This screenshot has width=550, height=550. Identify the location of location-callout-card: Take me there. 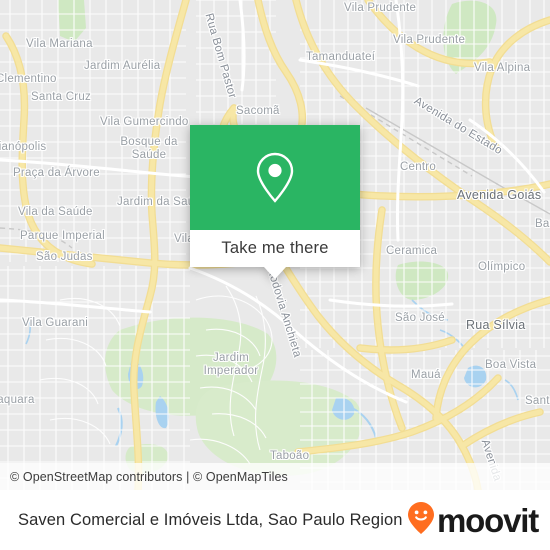
(275, 202).